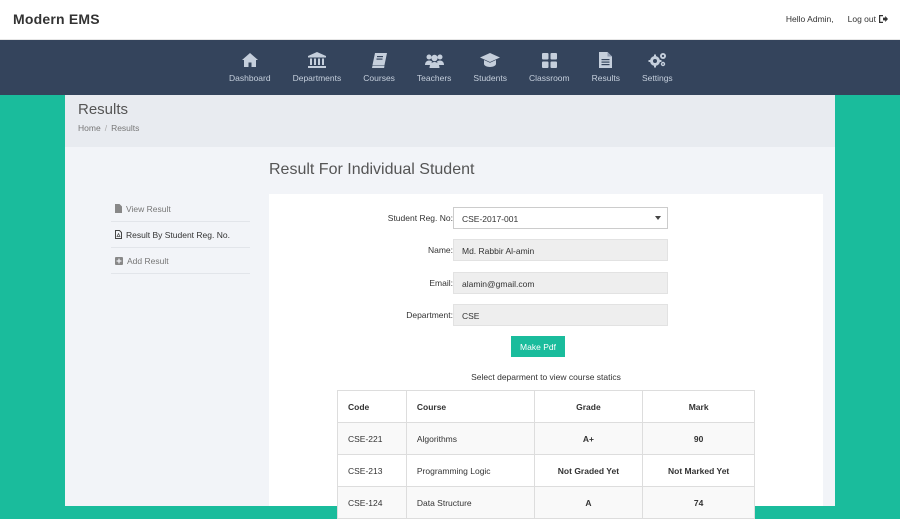 The height and width of the screenshot is (519, 900). What do you see at coordinates (560, 315) in the screenshot?
I see `department-field: CSE` at bounding box center [560, 315].